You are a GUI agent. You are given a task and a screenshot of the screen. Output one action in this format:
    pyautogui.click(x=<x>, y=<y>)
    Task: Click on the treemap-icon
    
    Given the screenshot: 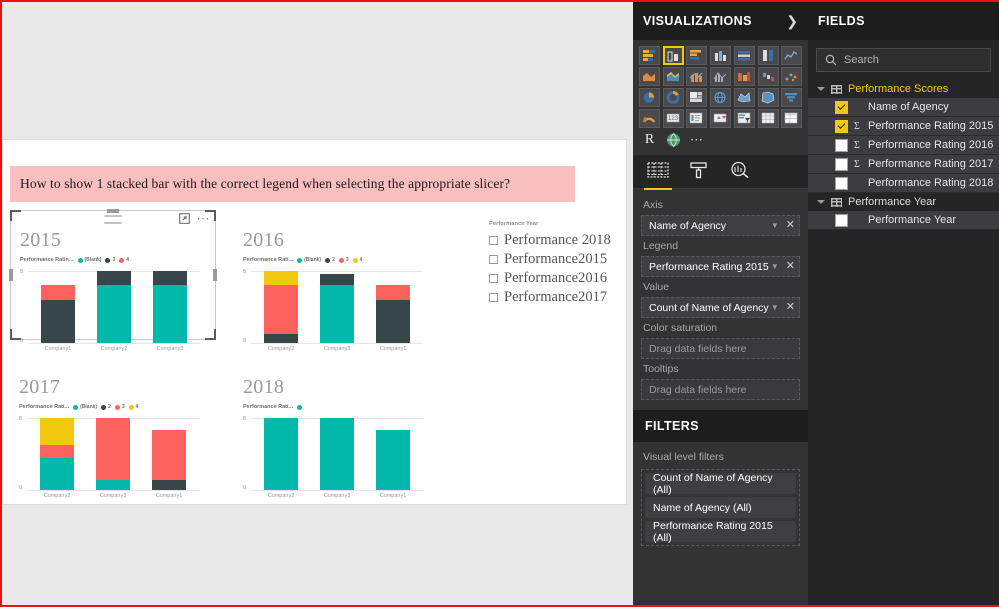 What is the action you would take?
    pyautogui.click(x=697, y=97)
    